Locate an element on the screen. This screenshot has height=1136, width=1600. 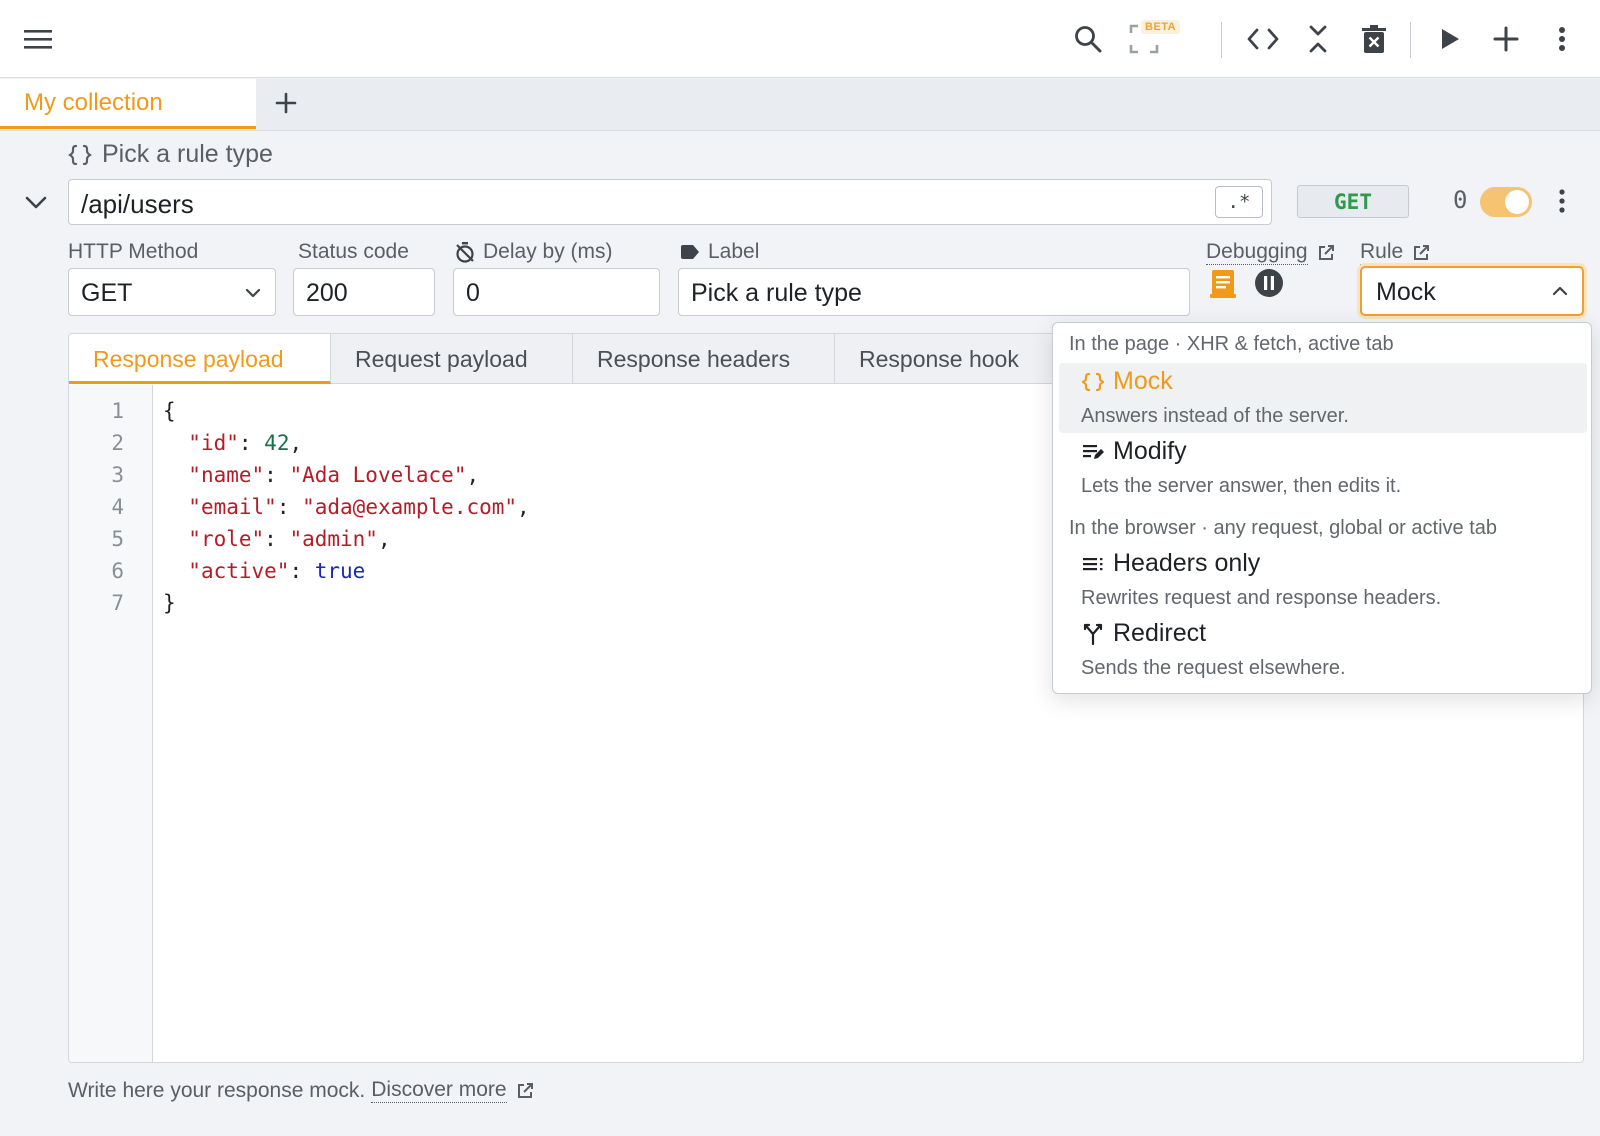
http-method-label: HTTP Method is located at coordinates (133, 252).